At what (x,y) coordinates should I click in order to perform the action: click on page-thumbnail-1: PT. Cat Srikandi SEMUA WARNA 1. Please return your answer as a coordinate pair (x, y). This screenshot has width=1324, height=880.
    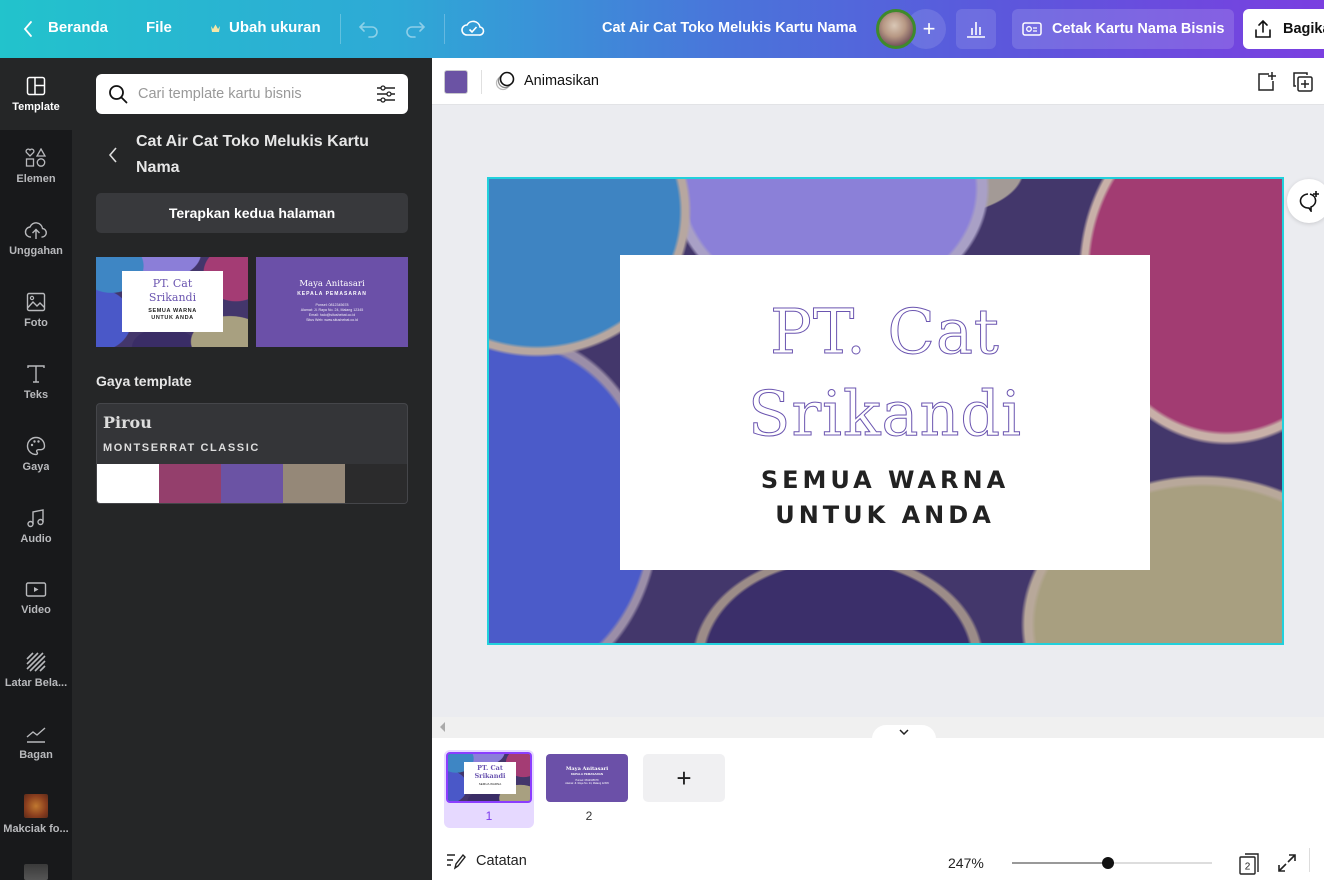
    Looking at the image, I should click on (489, 789).